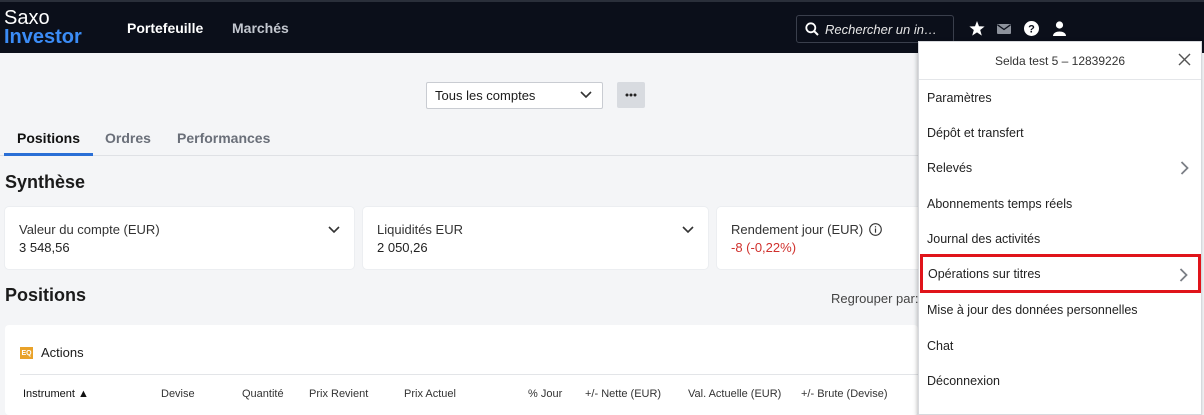 This screenshot has height=415, width=1204. Describe the element at coordinates (26, 353) in the screenshot. I see `equity-badge: EQ` at that location.